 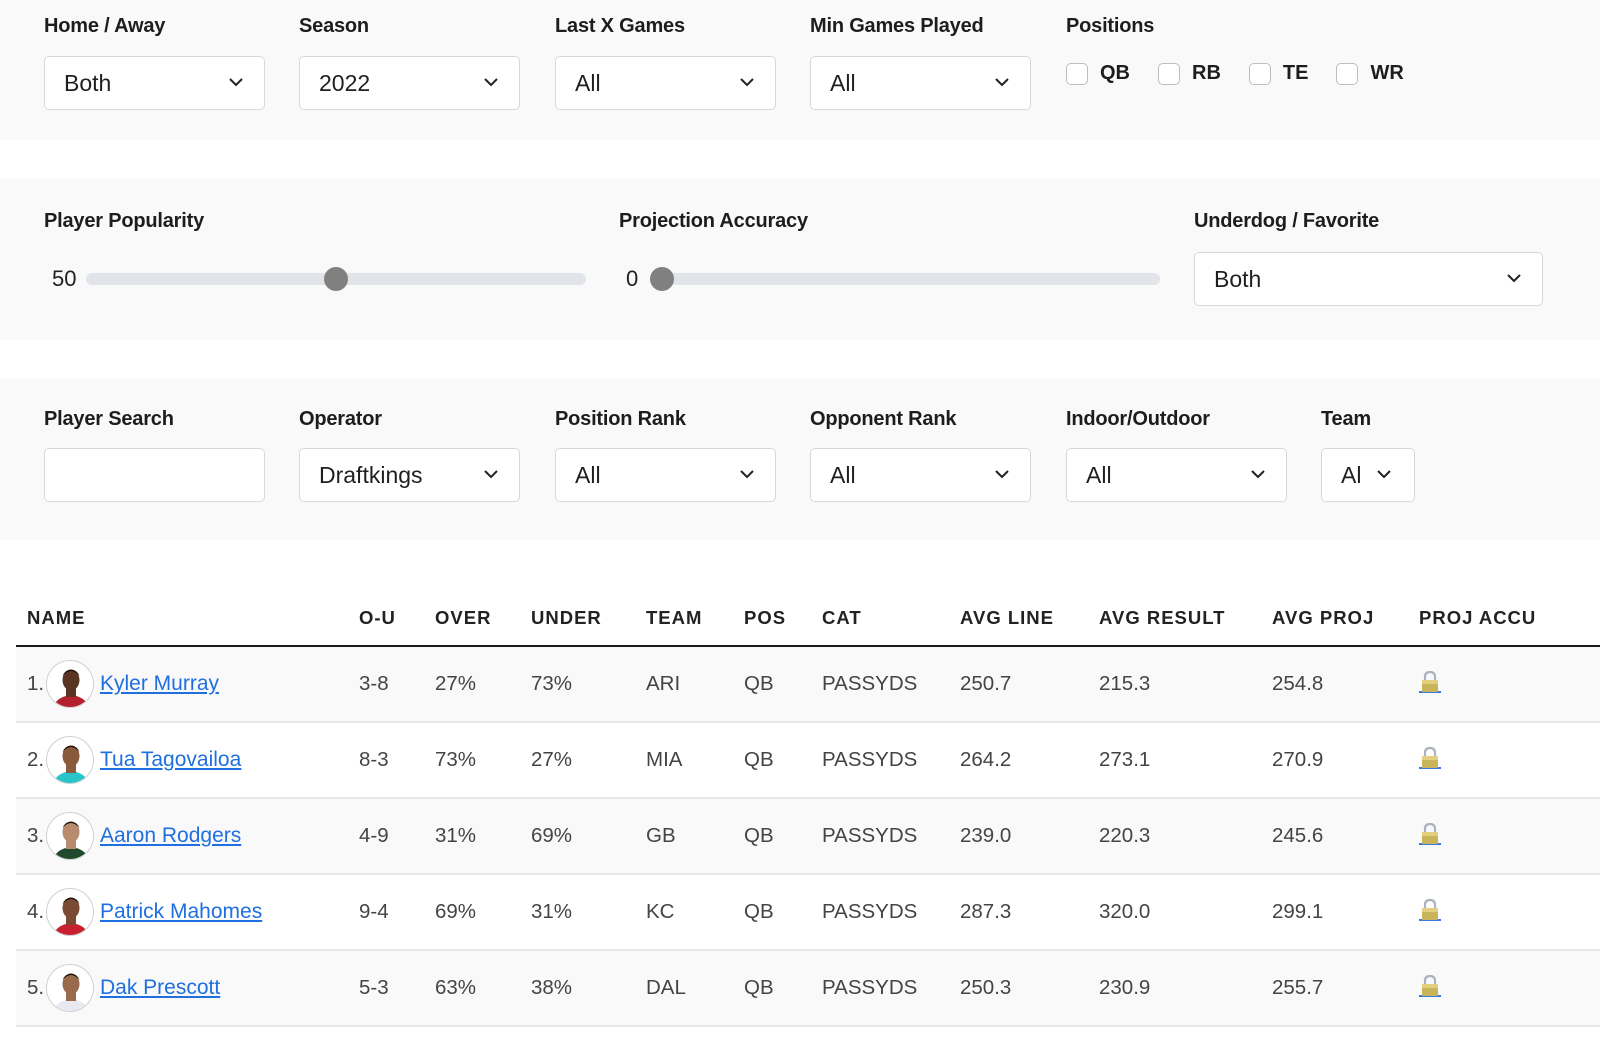 I want to click on player-name-link: Aaron Rodgers, so click(x=170, y=836).